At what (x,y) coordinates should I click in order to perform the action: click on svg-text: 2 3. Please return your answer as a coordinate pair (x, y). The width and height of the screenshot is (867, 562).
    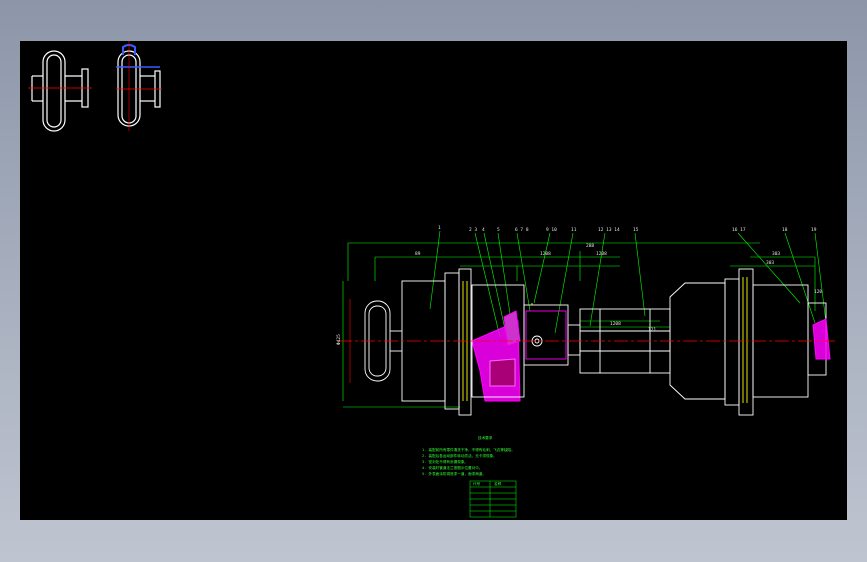
    Looking at the image, I should click on (473, 230).